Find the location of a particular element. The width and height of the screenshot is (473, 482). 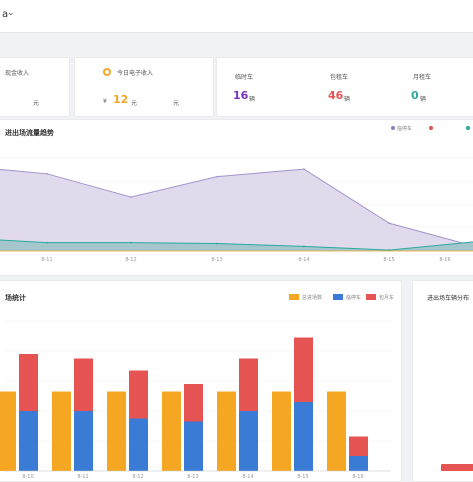

trend-x-tick-label: 8-15 is located at coordinates (388, 260).